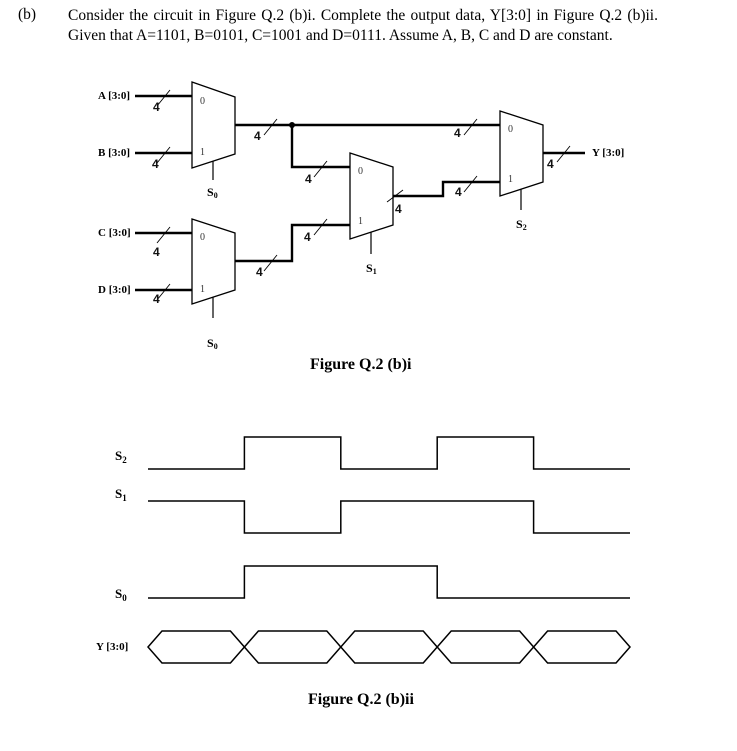  Describe the element at coordinates (114, 233) in the screenshot. I see `input-label-c: C [3:0]` at that location.